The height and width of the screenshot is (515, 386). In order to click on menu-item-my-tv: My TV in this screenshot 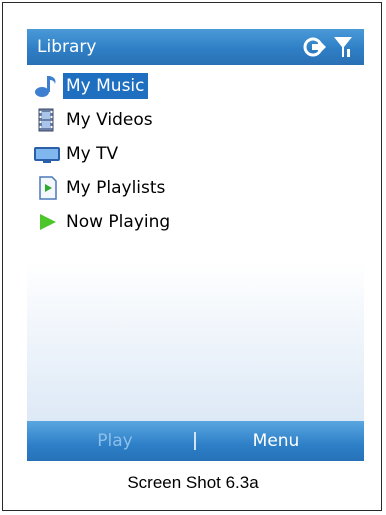, I will do `click(195, 154)`.